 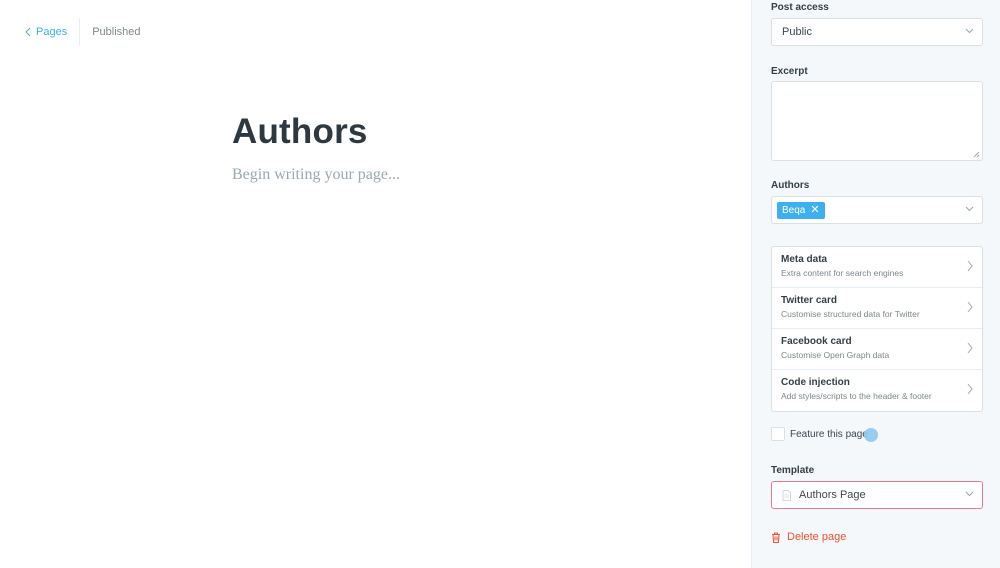 What do you see at coordinates (842, 273) in the screenshot?
I see `card-subtitle: Extra content for search engines` at bounding box center [842, 273].